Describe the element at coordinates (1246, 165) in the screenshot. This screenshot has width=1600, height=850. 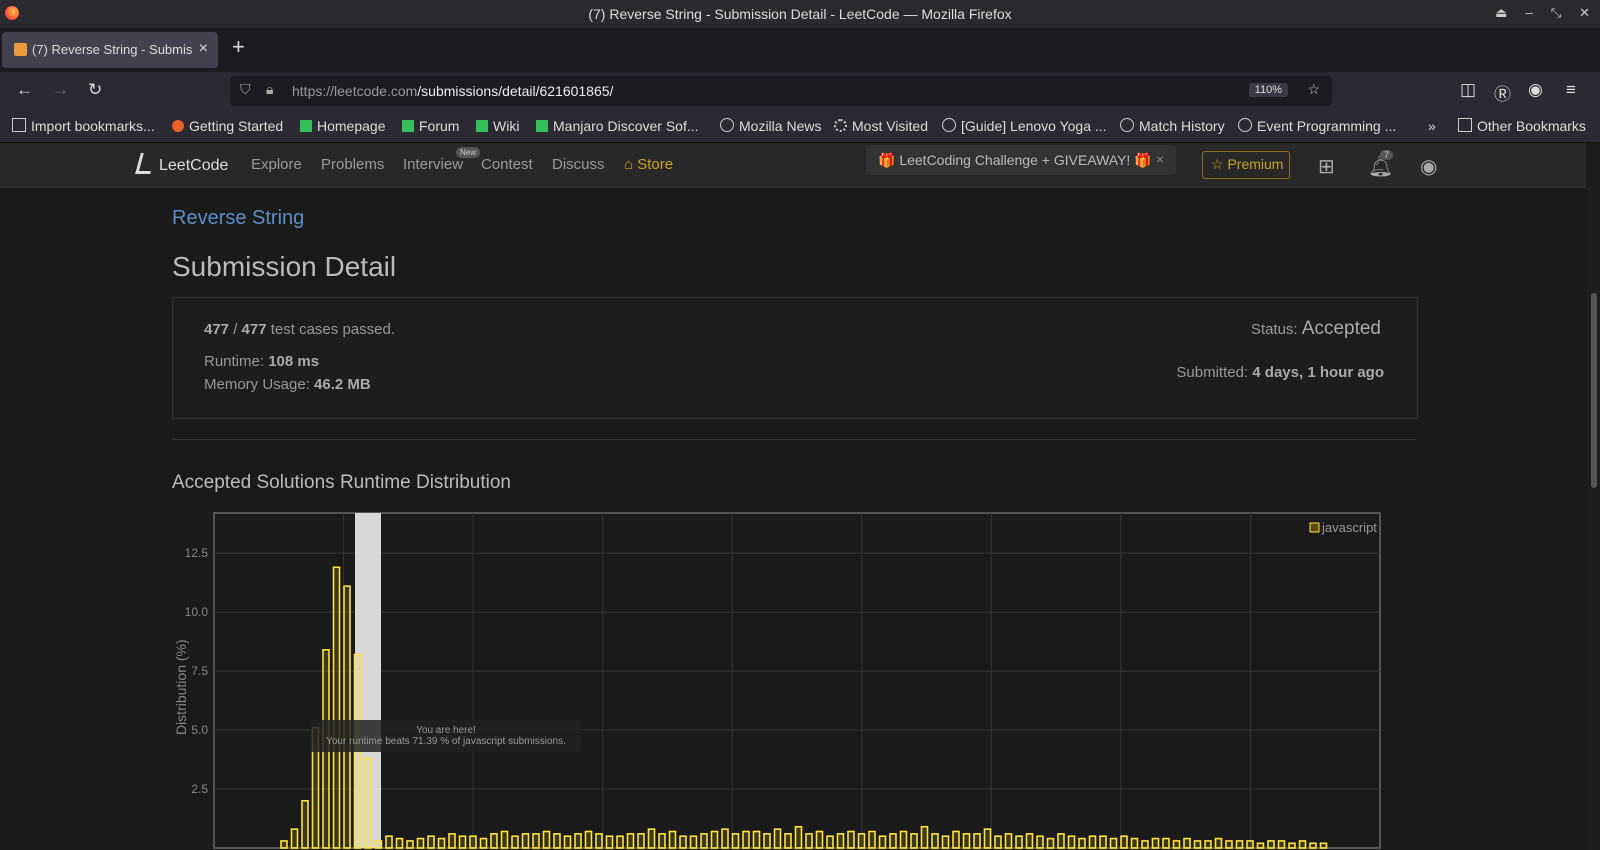
I see `premium-button: ☆ Premium` at that location.